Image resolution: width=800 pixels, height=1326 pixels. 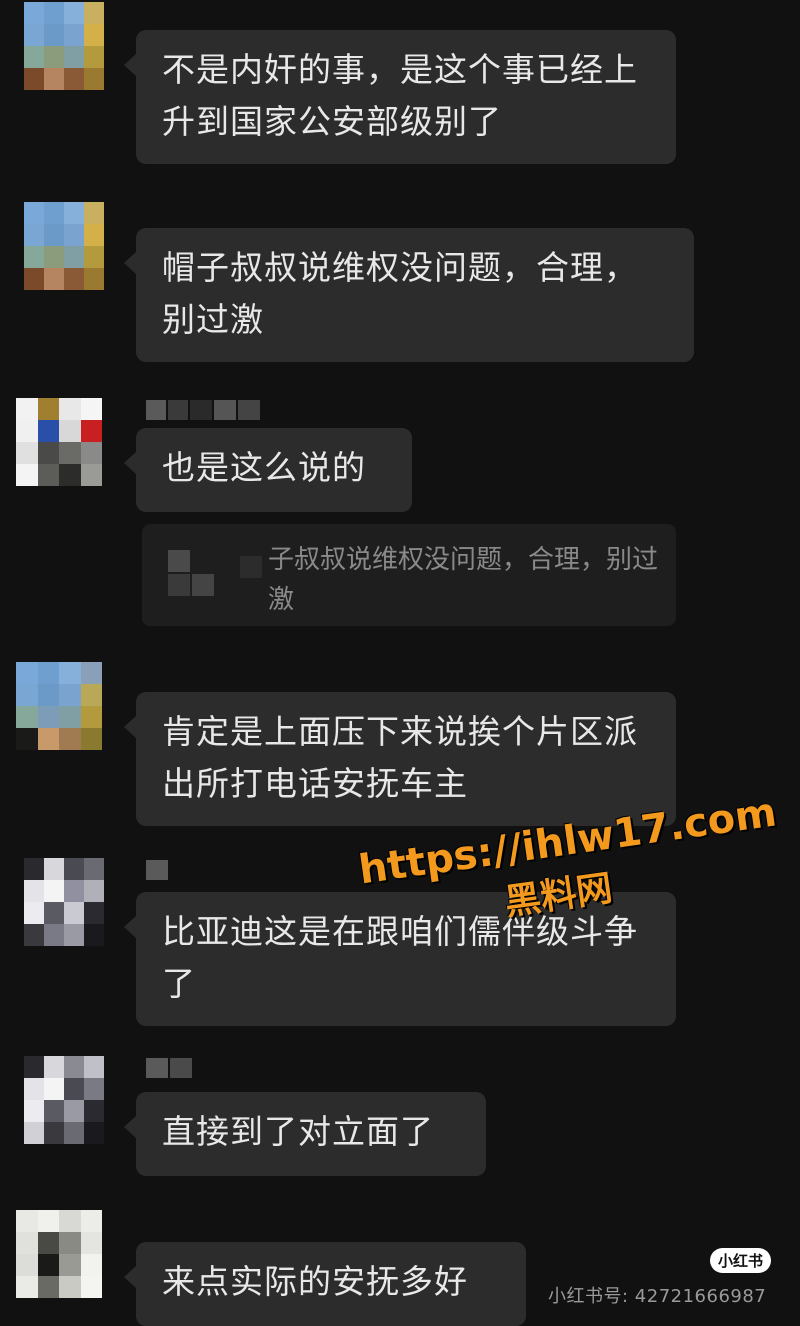 I want to click on message-bubble: 来点实际的安抚多好, so click(x=325, y=1284).